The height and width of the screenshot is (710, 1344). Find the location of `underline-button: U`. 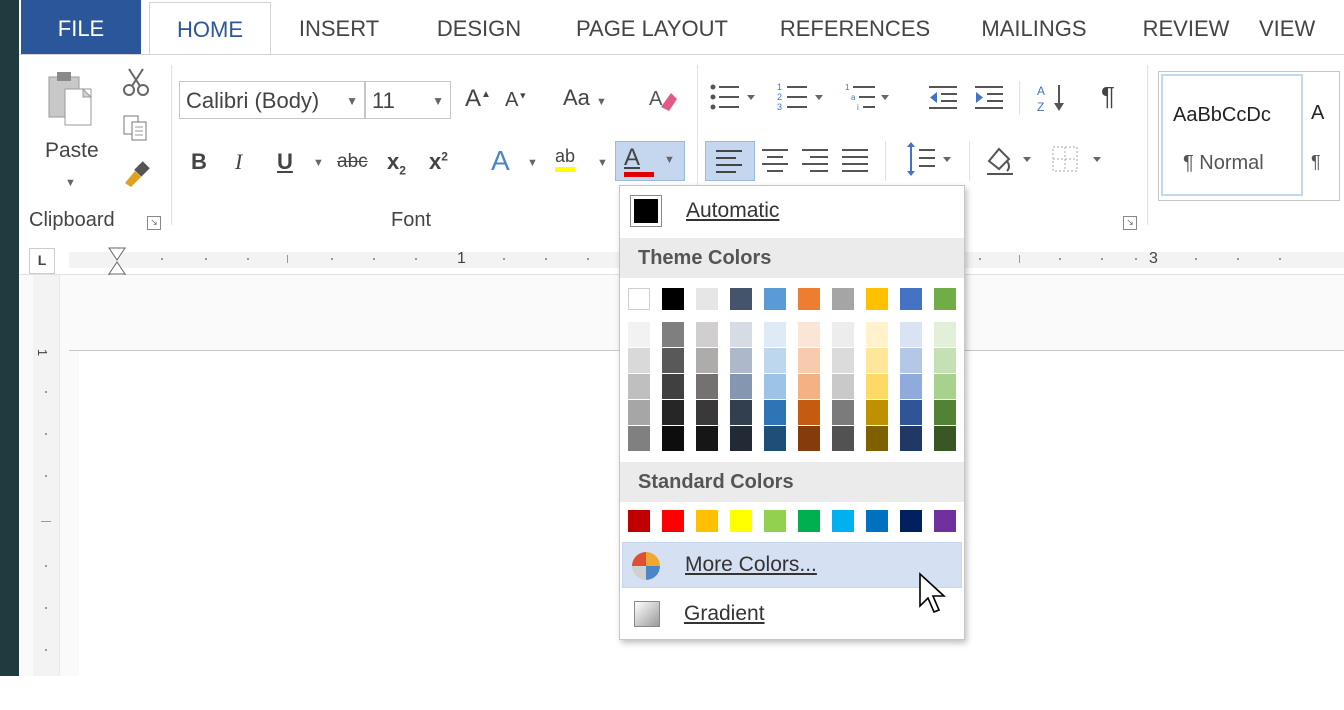

underline-button: U is located at coordinates (285, 162).